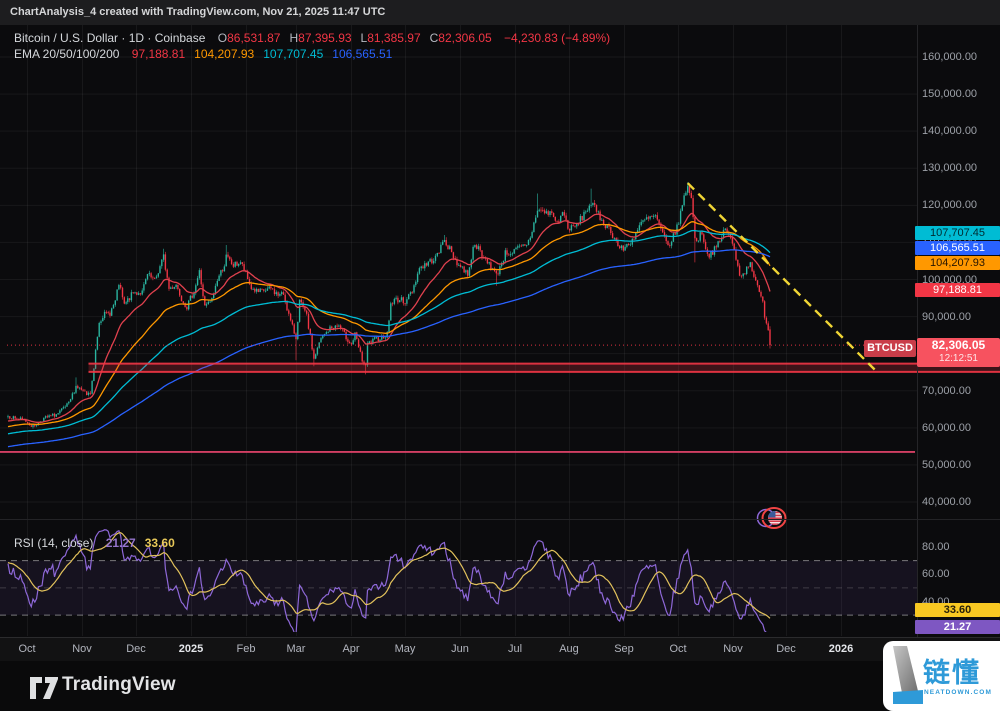 The width and height of the screenshot is (1000, 711). Describe the element at coordinates (771, 518) in the screenshot. I see `event-marker` at that location.